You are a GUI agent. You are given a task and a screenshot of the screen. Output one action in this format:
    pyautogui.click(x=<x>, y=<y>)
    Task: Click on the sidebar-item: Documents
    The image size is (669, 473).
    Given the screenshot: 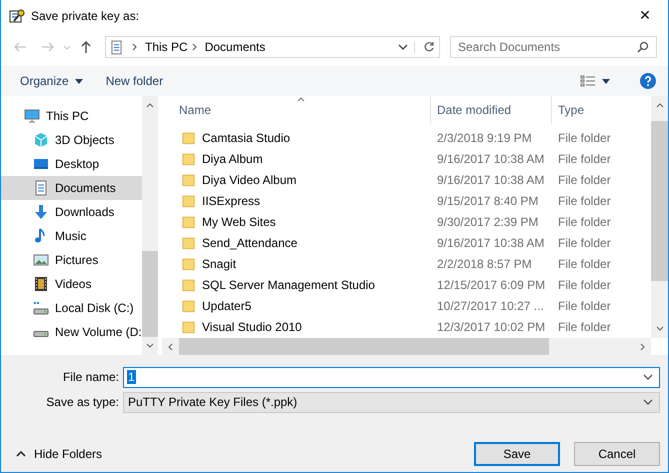 What is the action you would take?
    pyautogui.click(x=71, y=188)
    